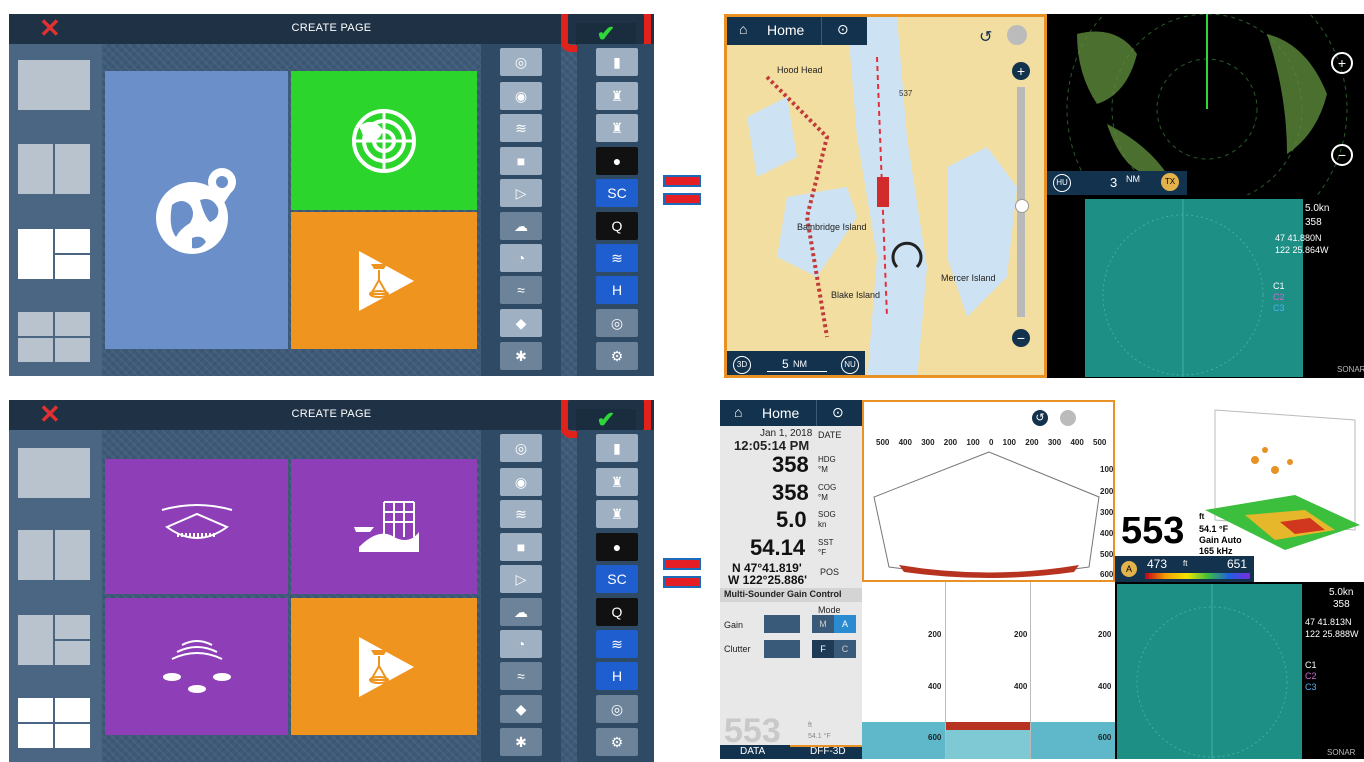 The image size is (1364, 762). What do you see at coordinates (1205, 104) in the screenshot?
I see `radar-view: + − HU 3 NM TX` at bounding box center [1205, 104].